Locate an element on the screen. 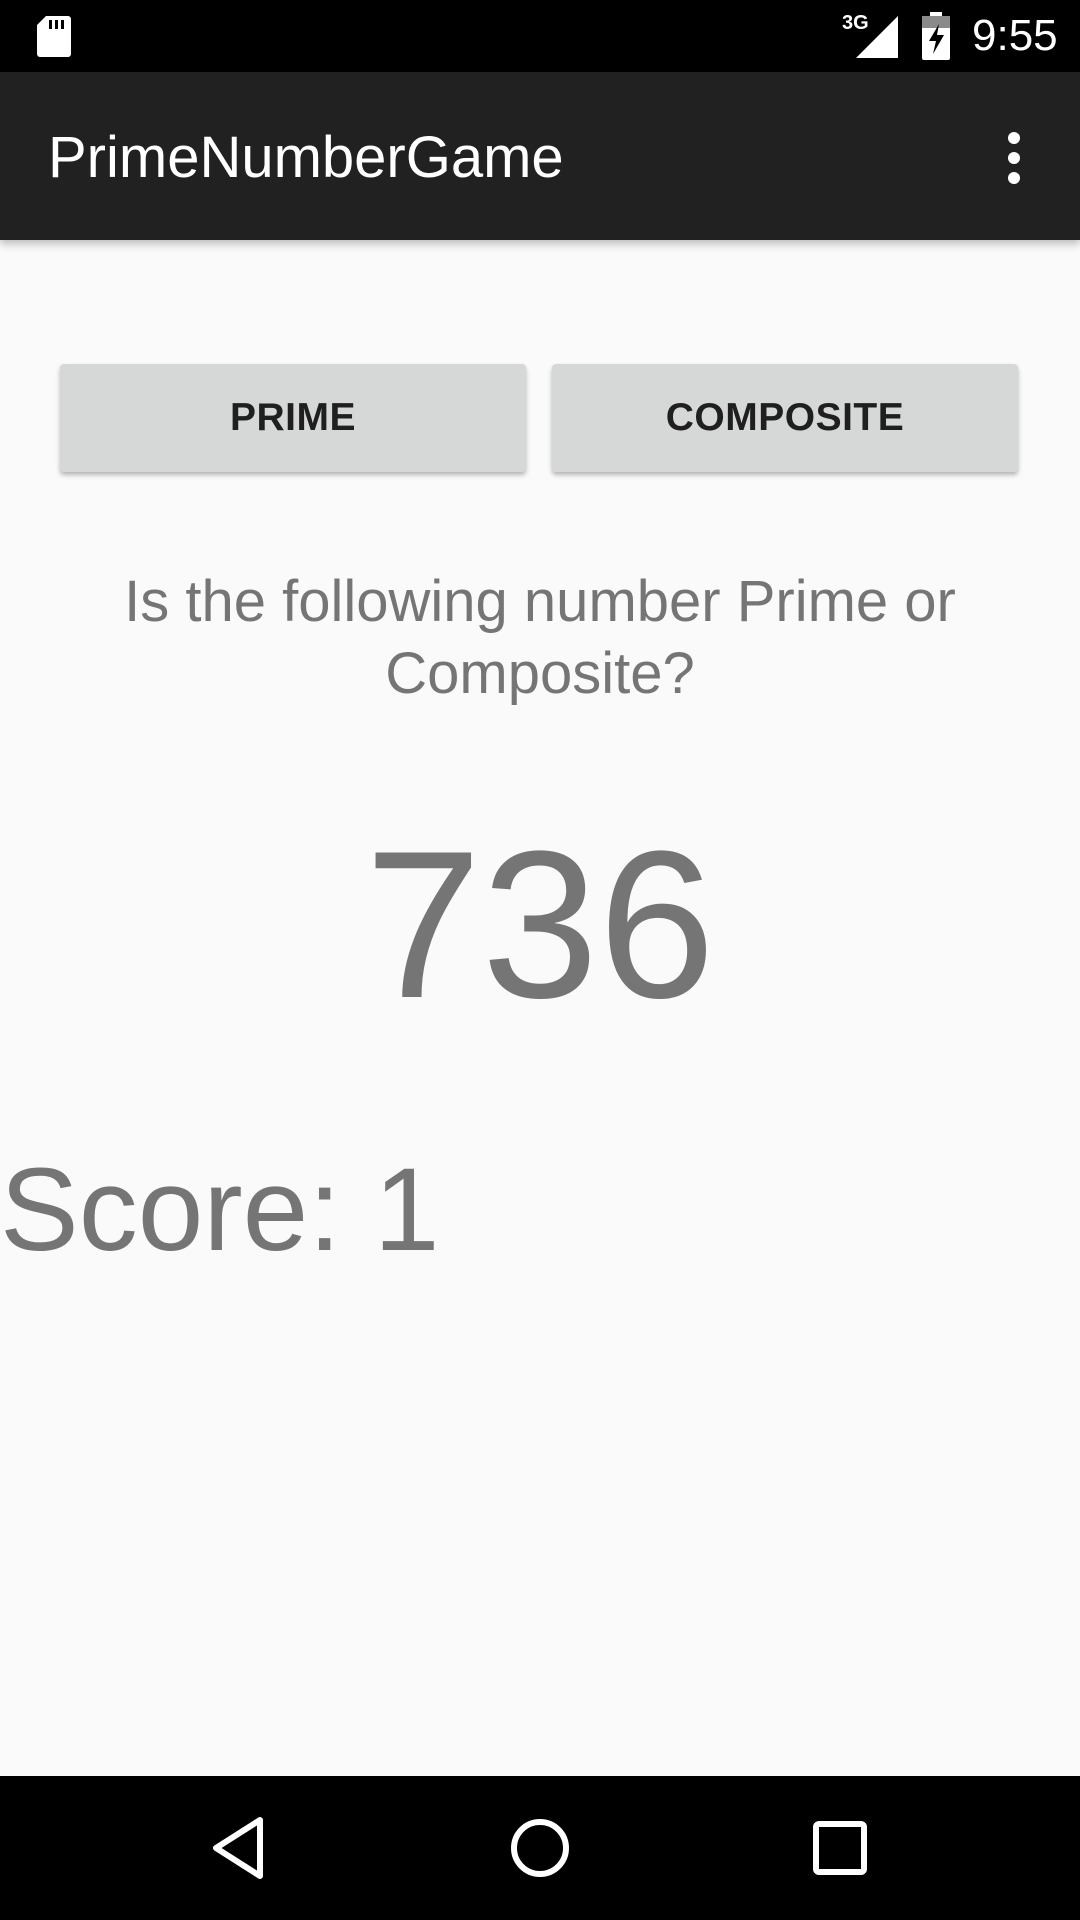  back-icon is located at coordinates (240, 1848).